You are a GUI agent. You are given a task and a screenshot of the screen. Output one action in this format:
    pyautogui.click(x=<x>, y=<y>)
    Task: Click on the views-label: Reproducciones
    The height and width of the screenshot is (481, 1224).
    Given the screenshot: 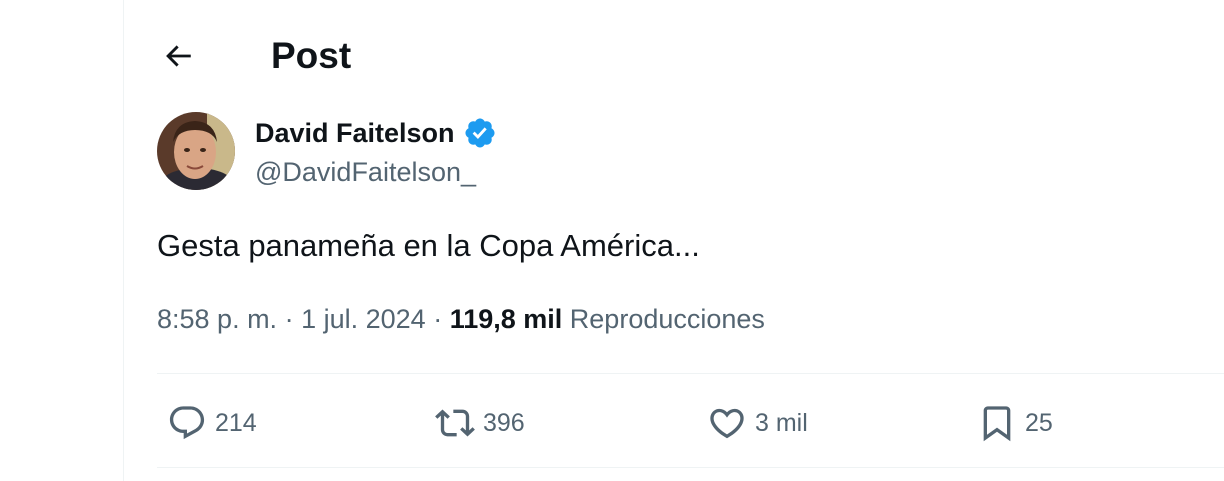 What is the action you would take?
    pyautogui.click(x=667, y=319)
    